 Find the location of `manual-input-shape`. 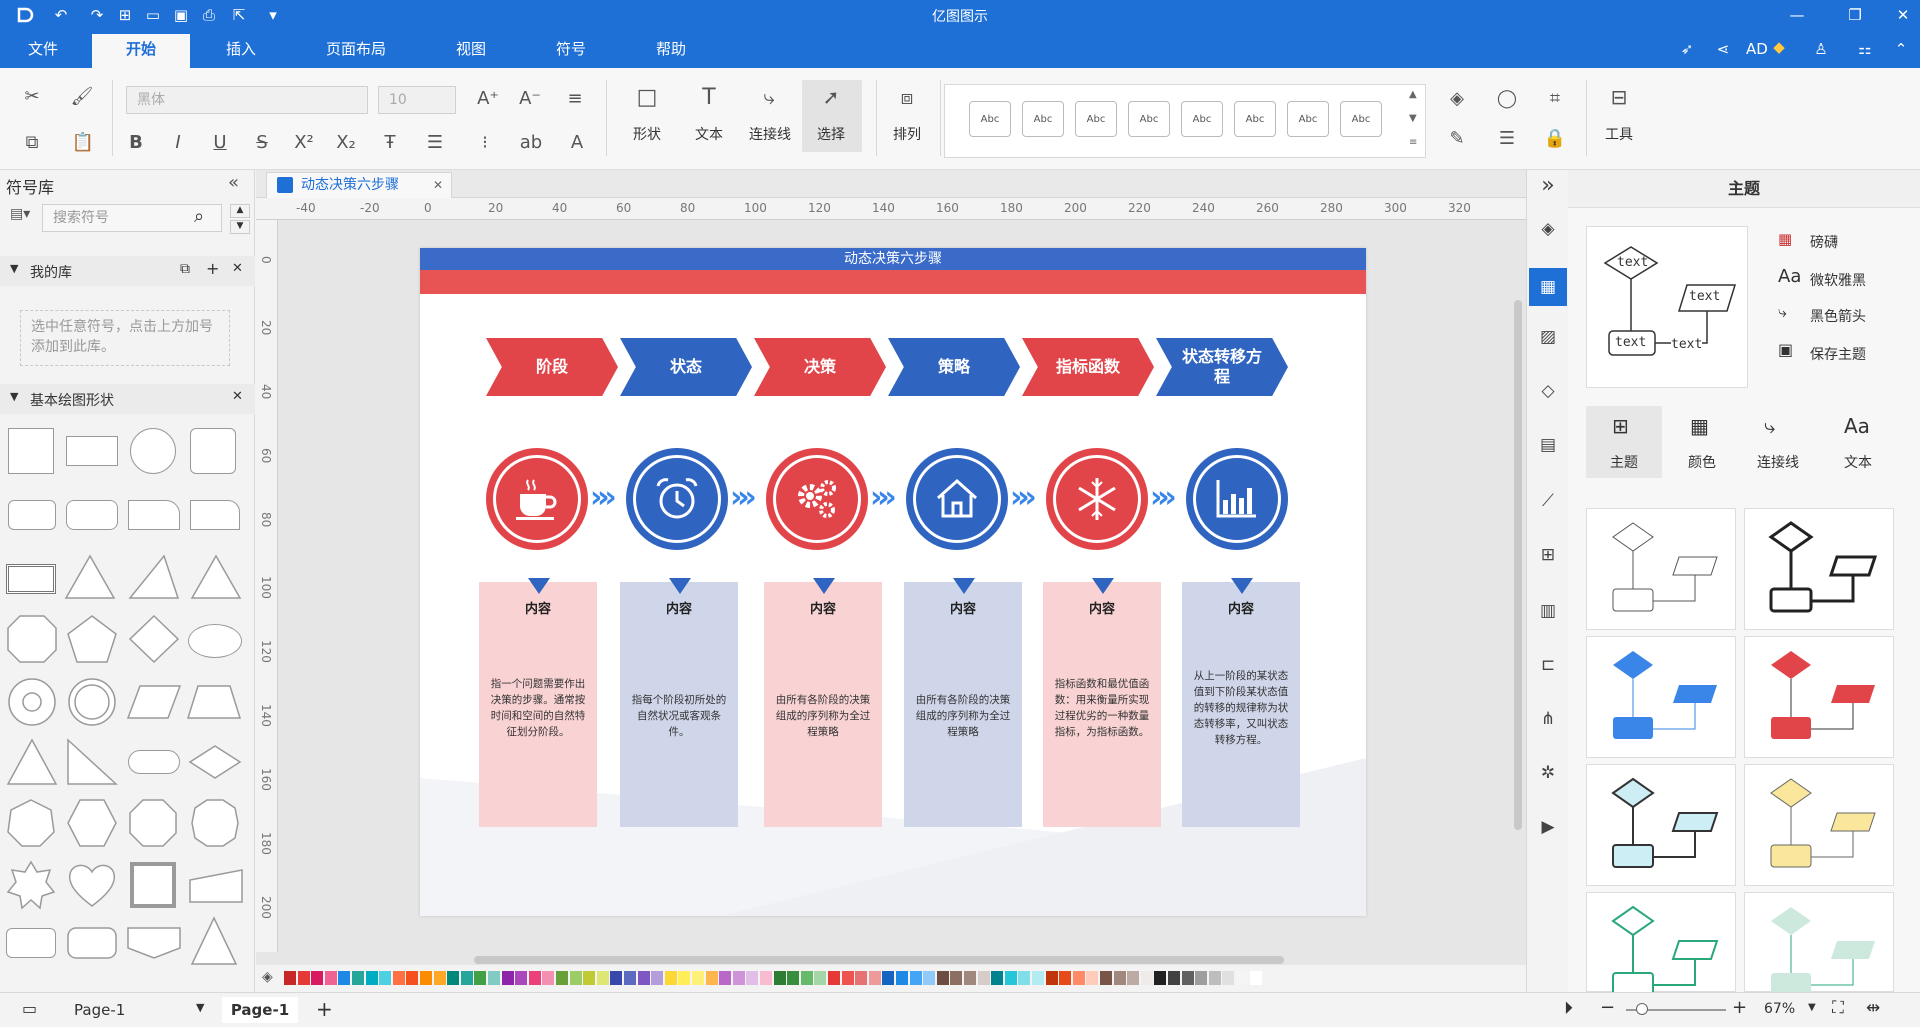

manual-input-shape is located at coordinates (216, 886).